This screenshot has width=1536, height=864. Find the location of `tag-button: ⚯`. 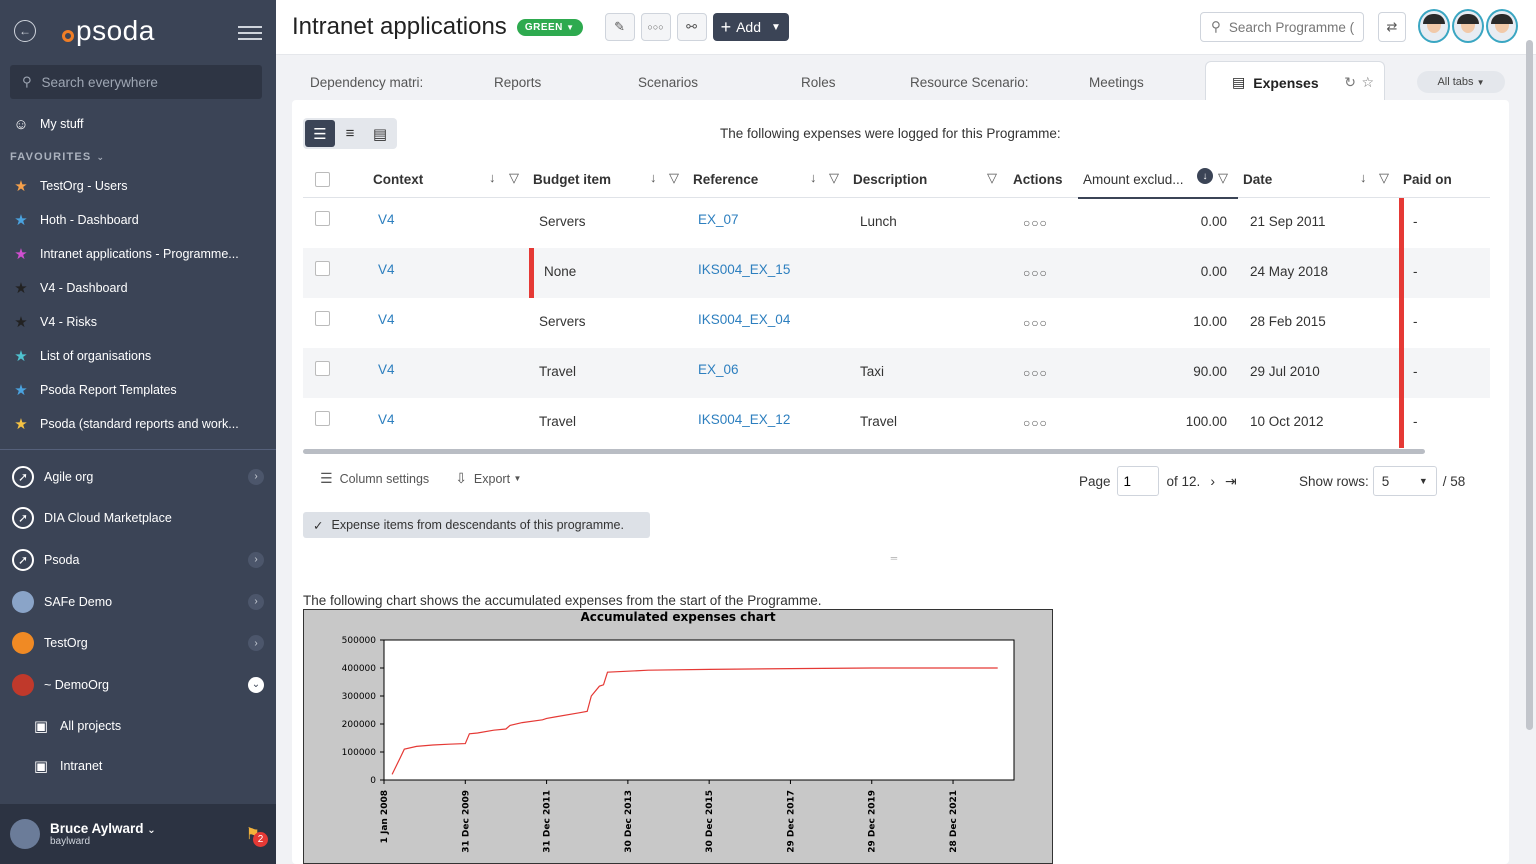

tag-button: ⚯ is located at coordinates (691, 27).